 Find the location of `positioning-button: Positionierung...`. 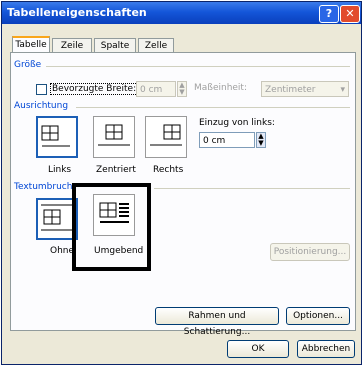

positioning-button: Positionierung... is located at coordinates (310, 252).